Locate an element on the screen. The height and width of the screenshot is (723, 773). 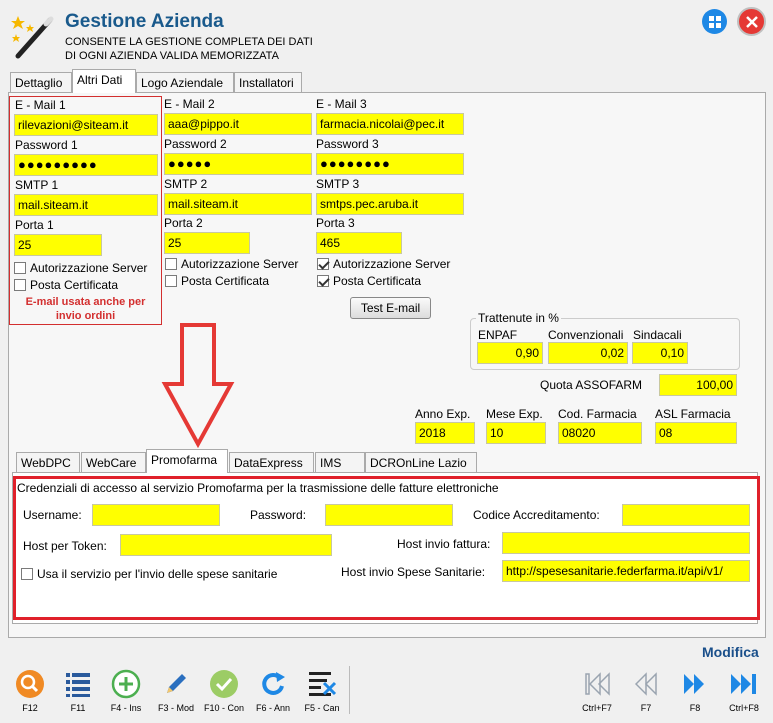
last-record-label: Ctrl+F8 is located at coordinates (744, 708).